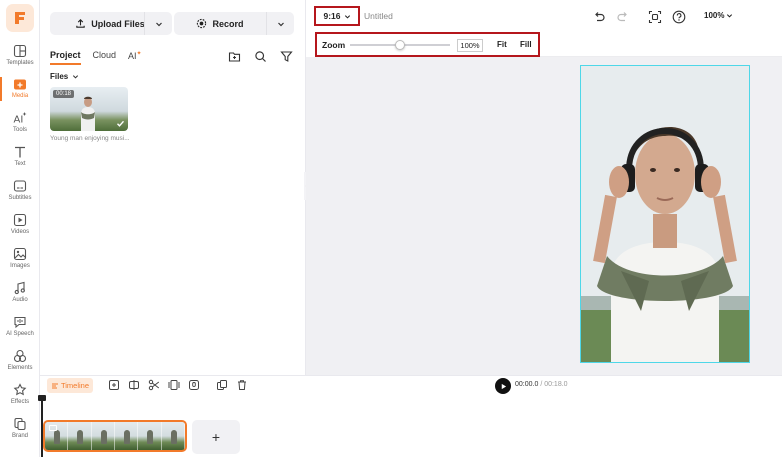  What do you see at coordinates (65, 57) in the screenshot?
I see `tab-project: Project` at bounding box center [65, 57].